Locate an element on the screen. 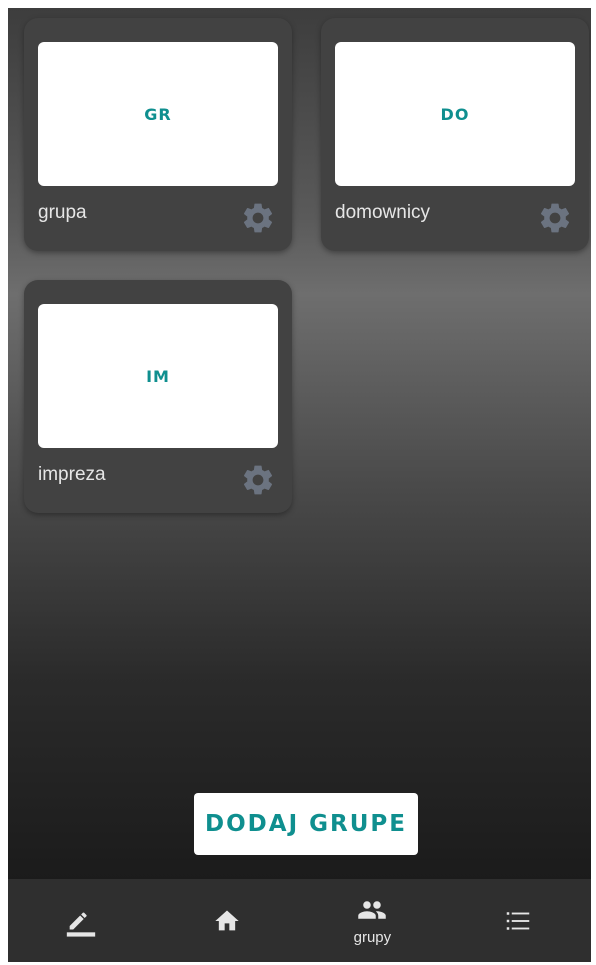 This screenshot has height=965, width=596. pencil-icon is located at coordinates (81, 924).